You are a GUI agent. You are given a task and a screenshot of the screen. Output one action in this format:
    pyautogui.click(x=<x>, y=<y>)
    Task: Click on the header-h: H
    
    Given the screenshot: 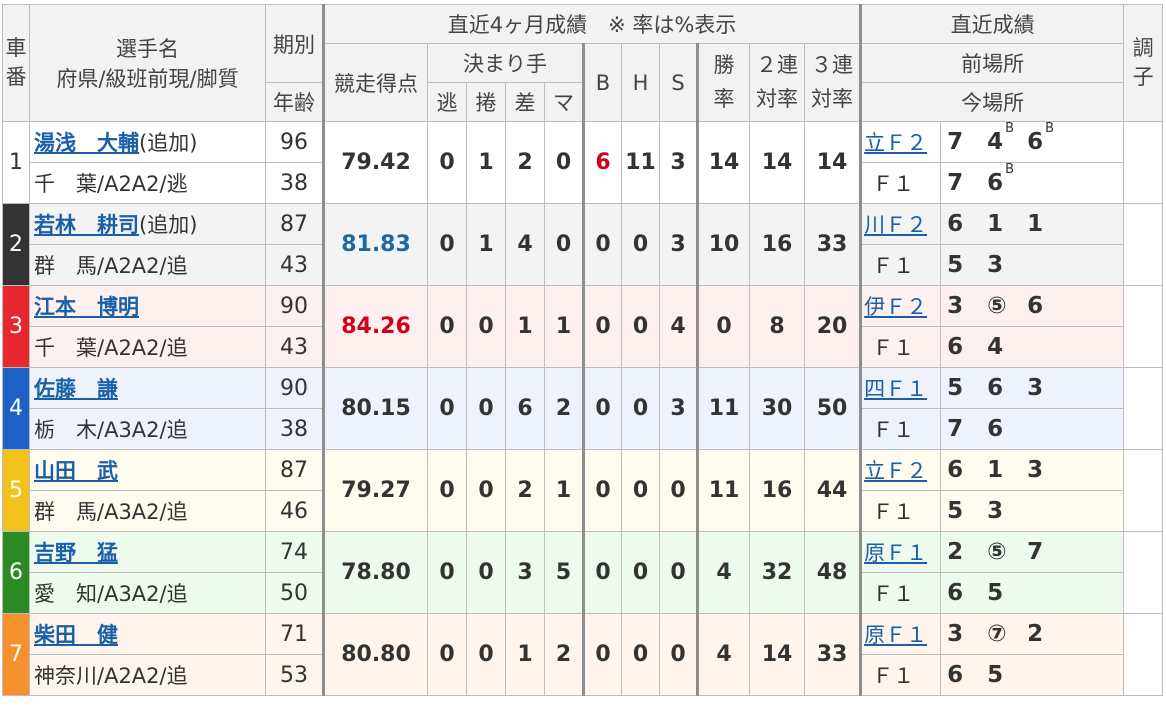 What is the action you would take?
    pyautogui.click(x=640, y=82)
    